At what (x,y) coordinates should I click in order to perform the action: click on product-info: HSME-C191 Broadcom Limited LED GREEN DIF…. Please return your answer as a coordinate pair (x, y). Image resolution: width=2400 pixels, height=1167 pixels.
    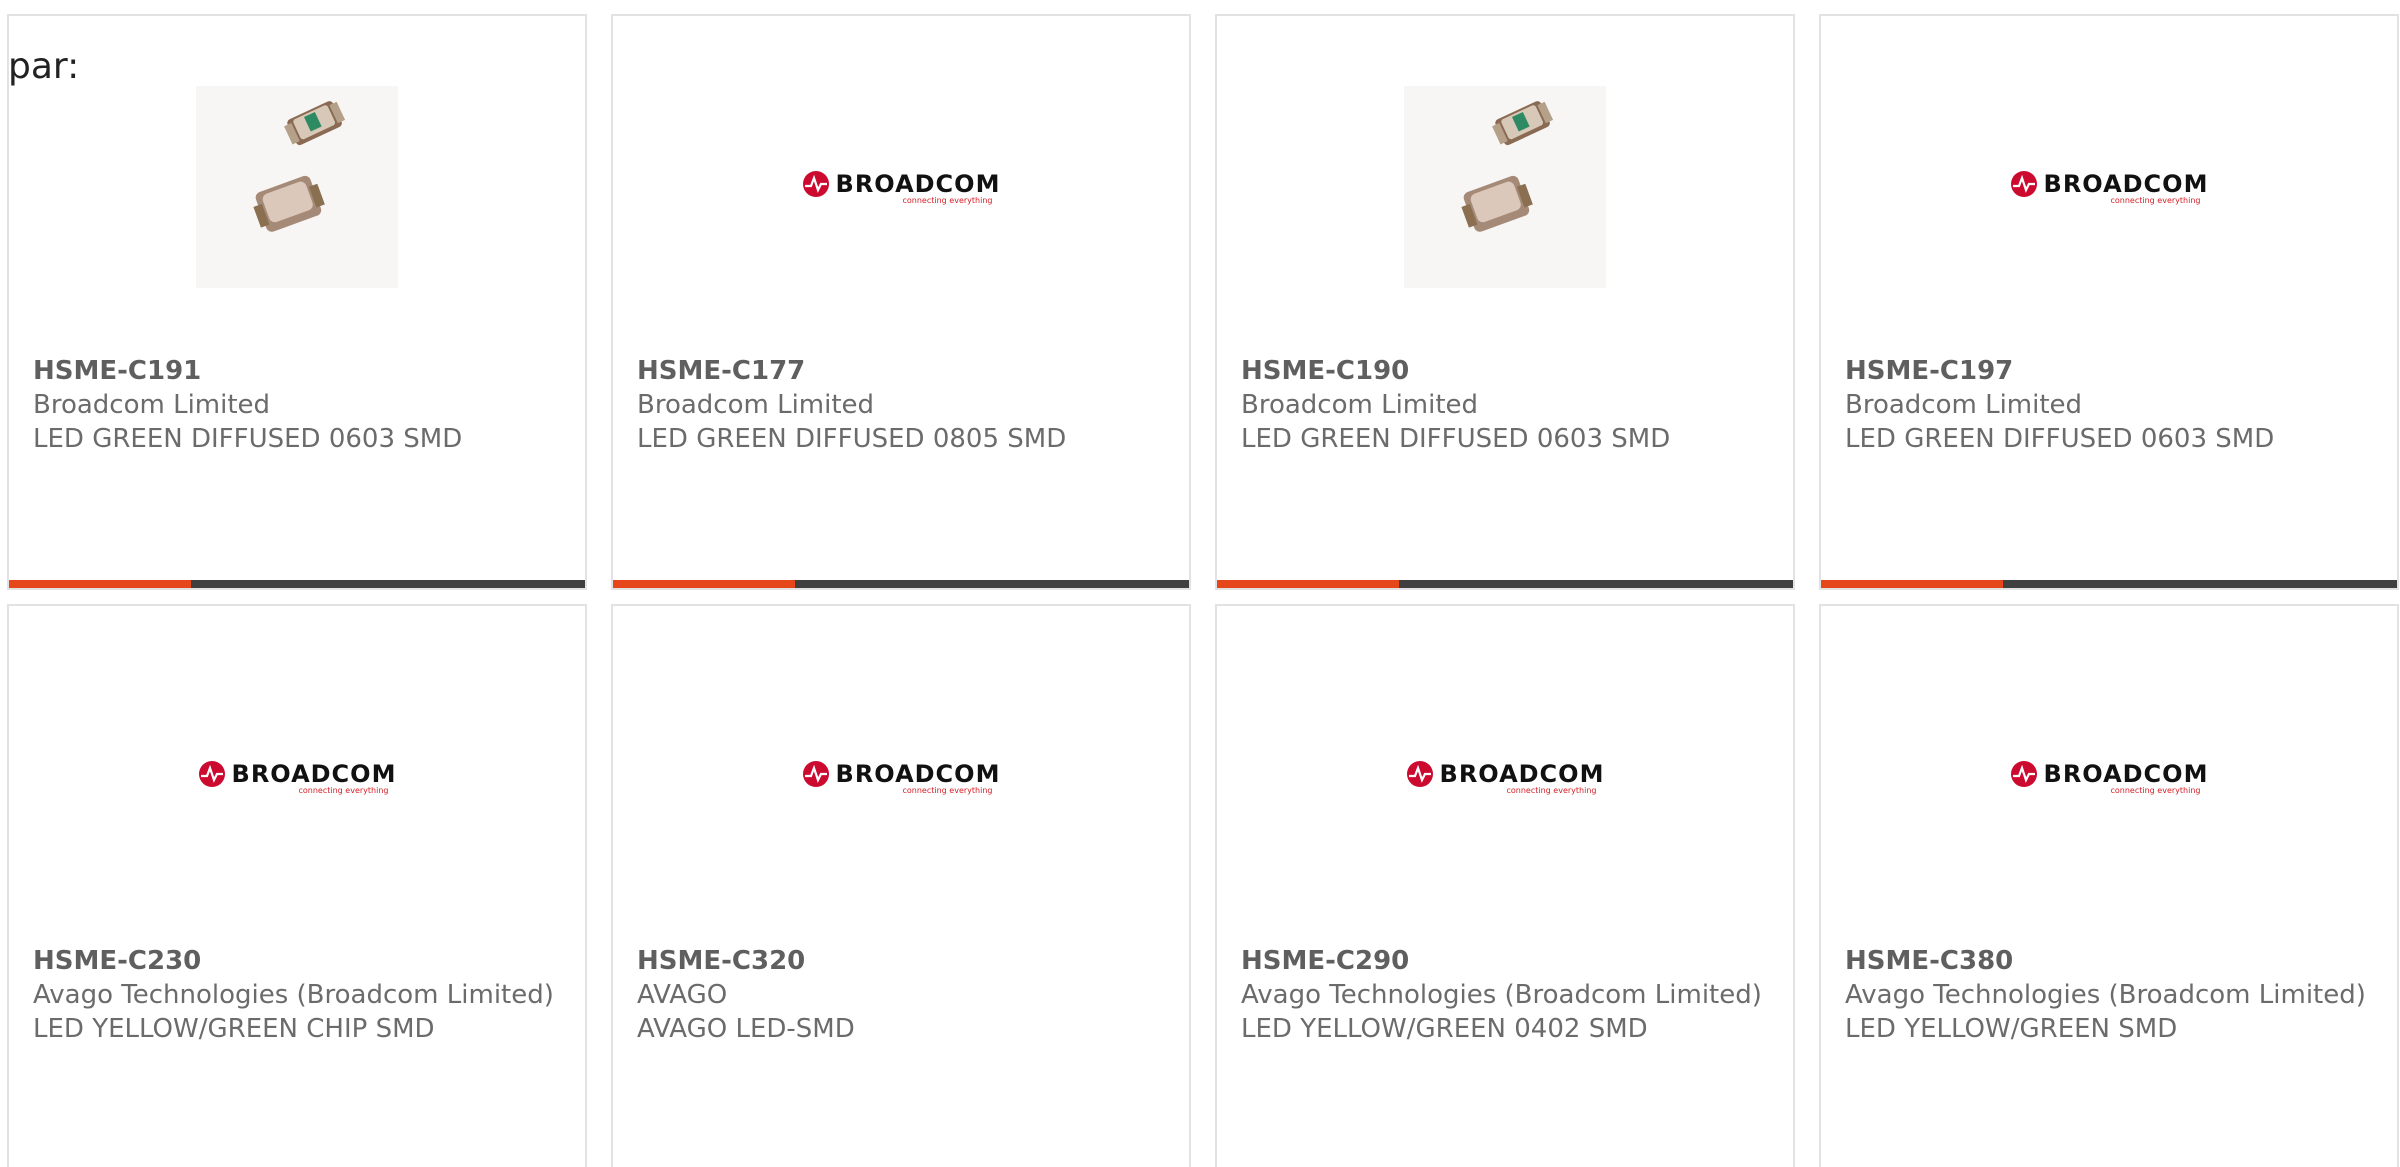
    Looking at the image, I should click on (297, 405).